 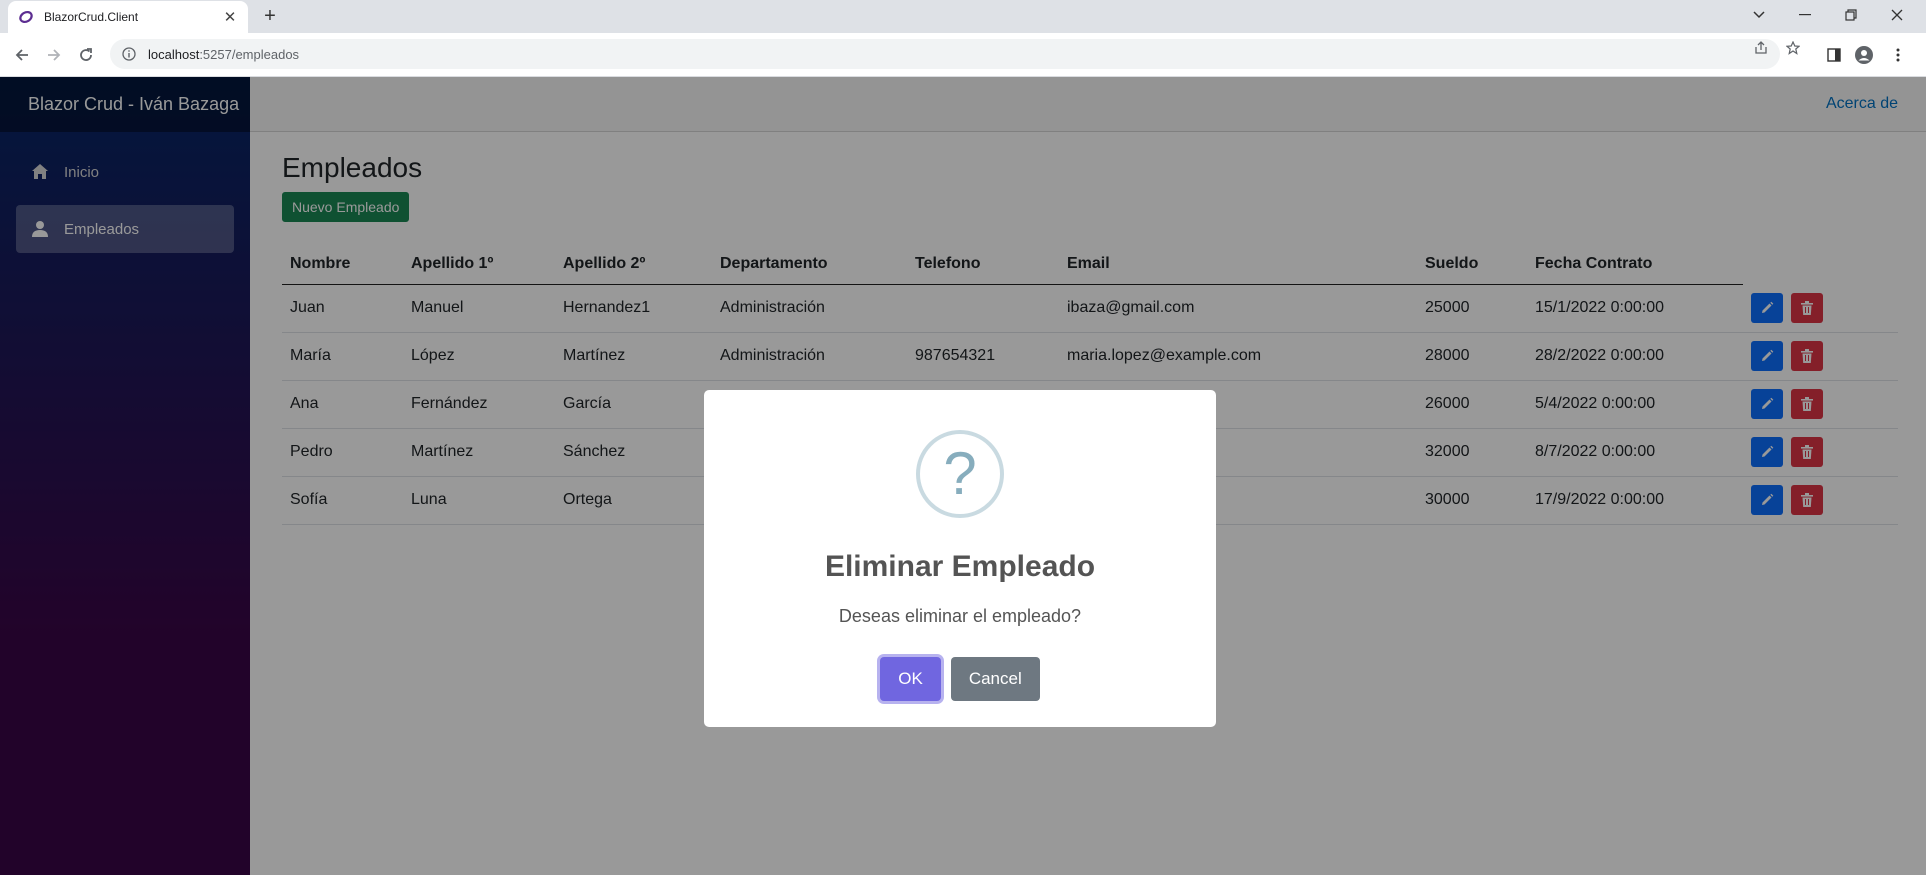 What do you see at coordinates (960, 474) in the screenshot?
I see `question-icon: ?` at bounding box center [960, 474].